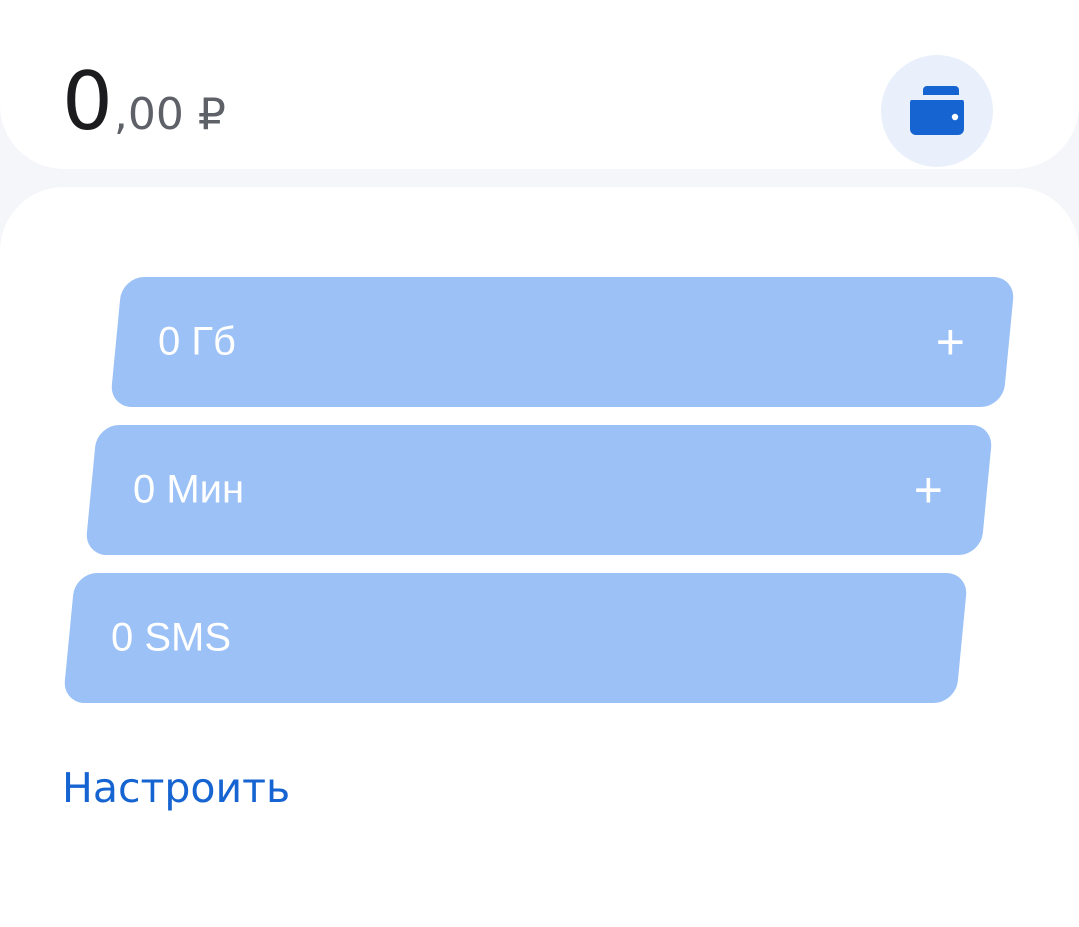 This screenshot has height=927, width=1079. Describe the element at coordinates (169, 114) in the screenshot. I see `balance-fraction: ,00 ₽` at that location.